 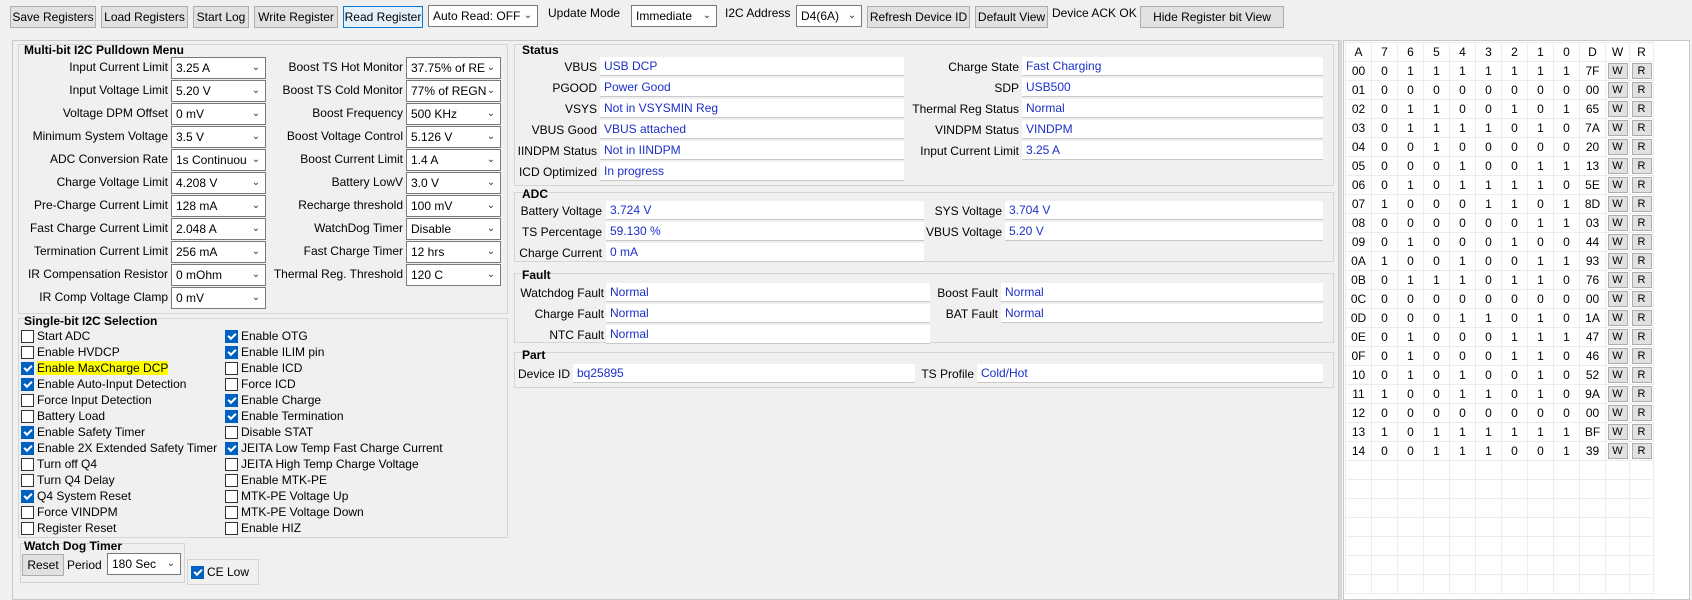 What do you see at coordinates (95, 368) in the screenshot?
I see `option-checkbox: Enable MaxCharge DCP` at bounding box center [95, 368].